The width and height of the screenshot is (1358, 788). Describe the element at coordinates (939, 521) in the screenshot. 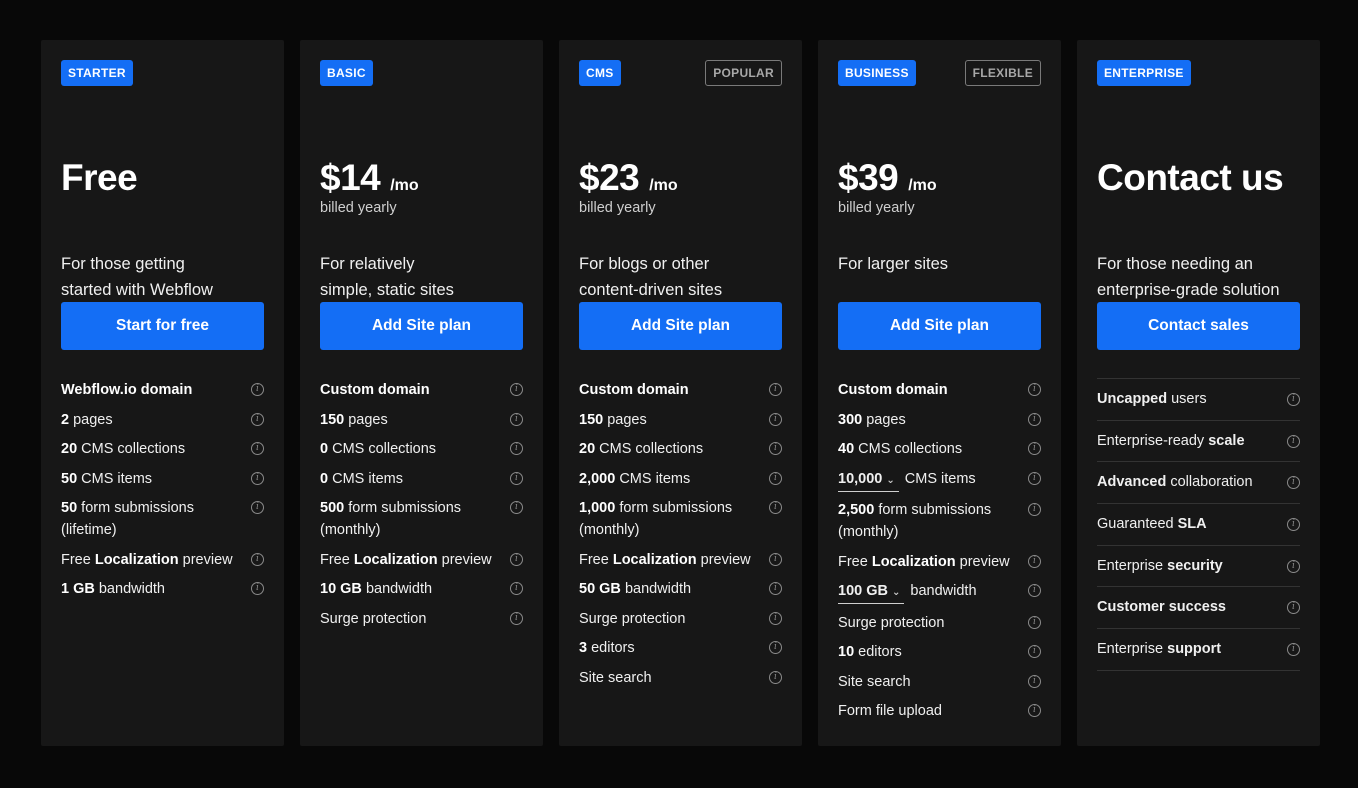

I see `feature-item: 2,500 form submissions (monthly) i` at that location.